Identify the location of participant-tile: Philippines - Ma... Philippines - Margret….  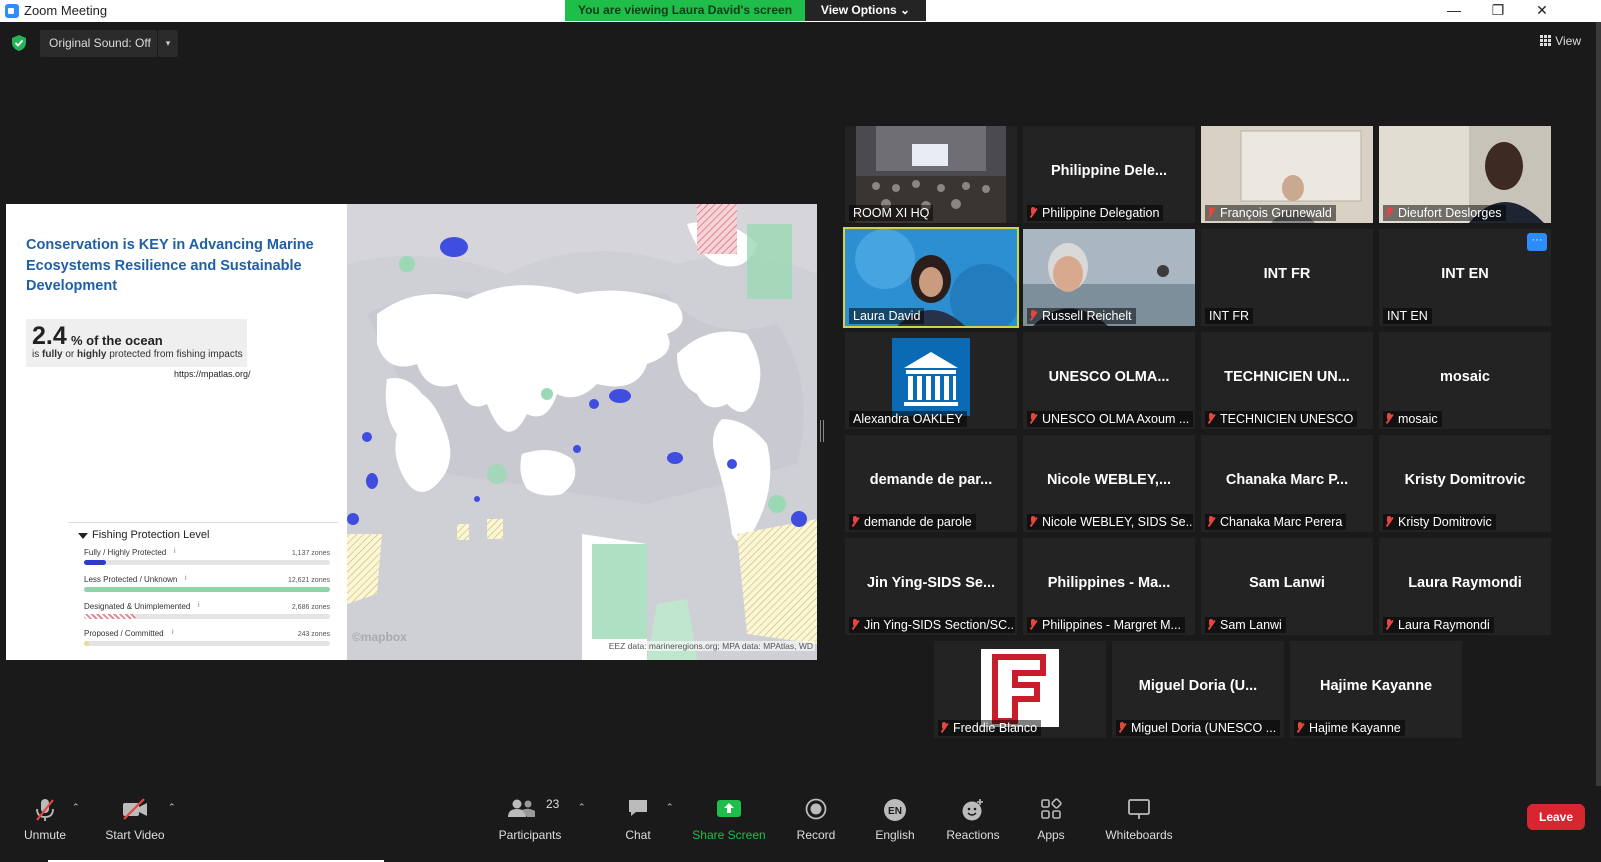
(1109, 586).